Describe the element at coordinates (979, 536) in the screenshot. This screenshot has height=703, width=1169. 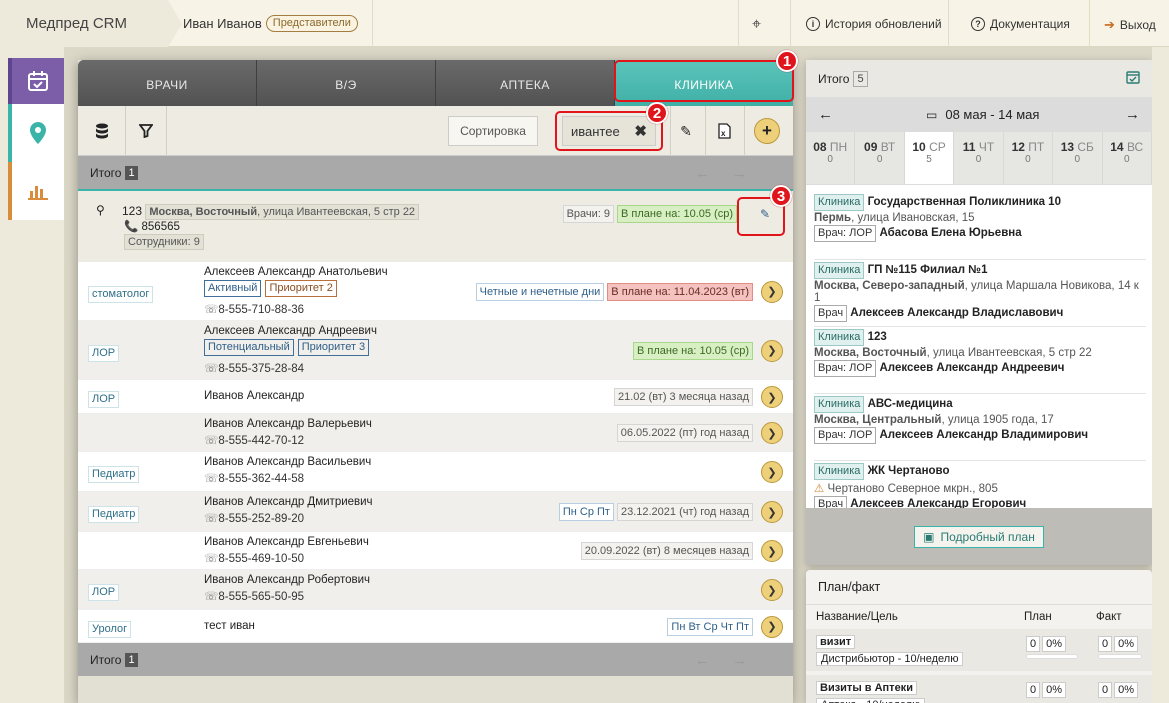
I see `detailed-plan-button: ▣ Подробный план` at that location.